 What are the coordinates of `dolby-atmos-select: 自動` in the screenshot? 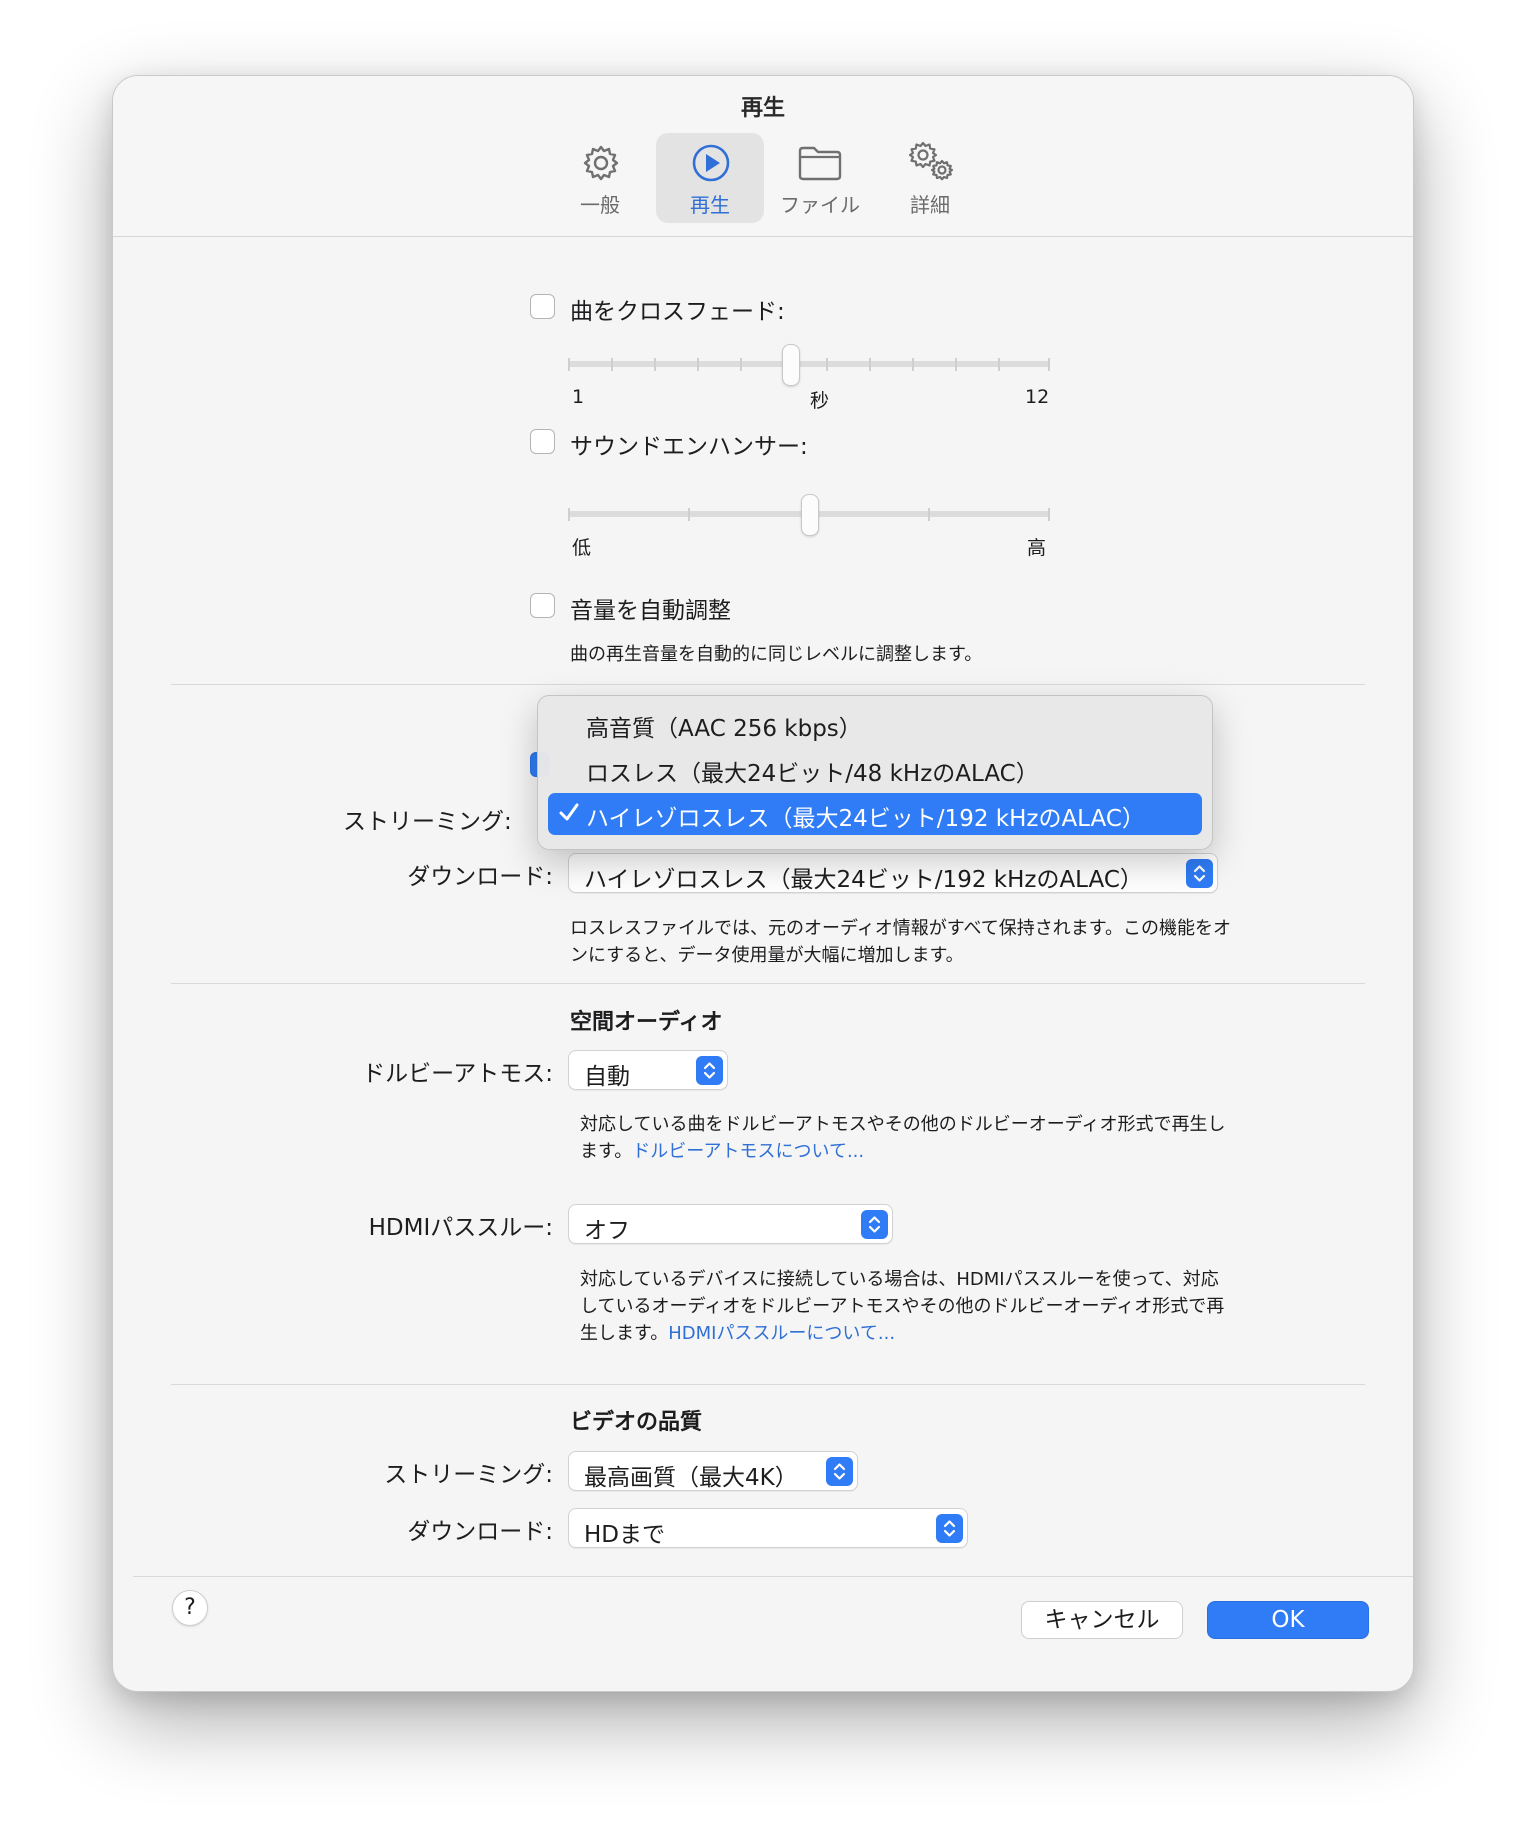 It's located at (648, 1070).